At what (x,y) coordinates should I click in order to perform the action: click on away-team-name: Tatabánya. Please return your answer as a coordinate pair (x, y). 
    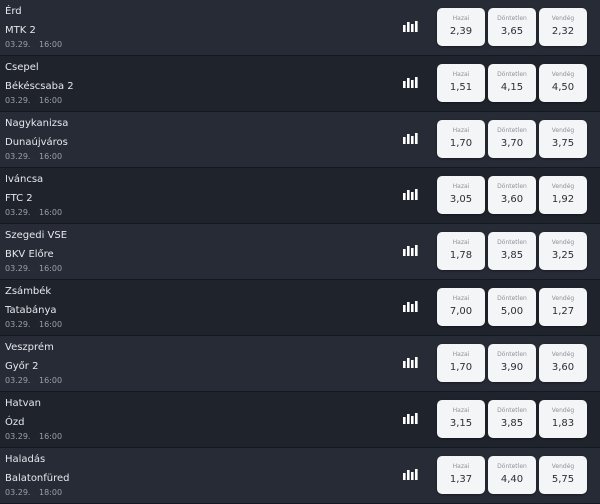
    Looking at the image, I should click on (31, 310).